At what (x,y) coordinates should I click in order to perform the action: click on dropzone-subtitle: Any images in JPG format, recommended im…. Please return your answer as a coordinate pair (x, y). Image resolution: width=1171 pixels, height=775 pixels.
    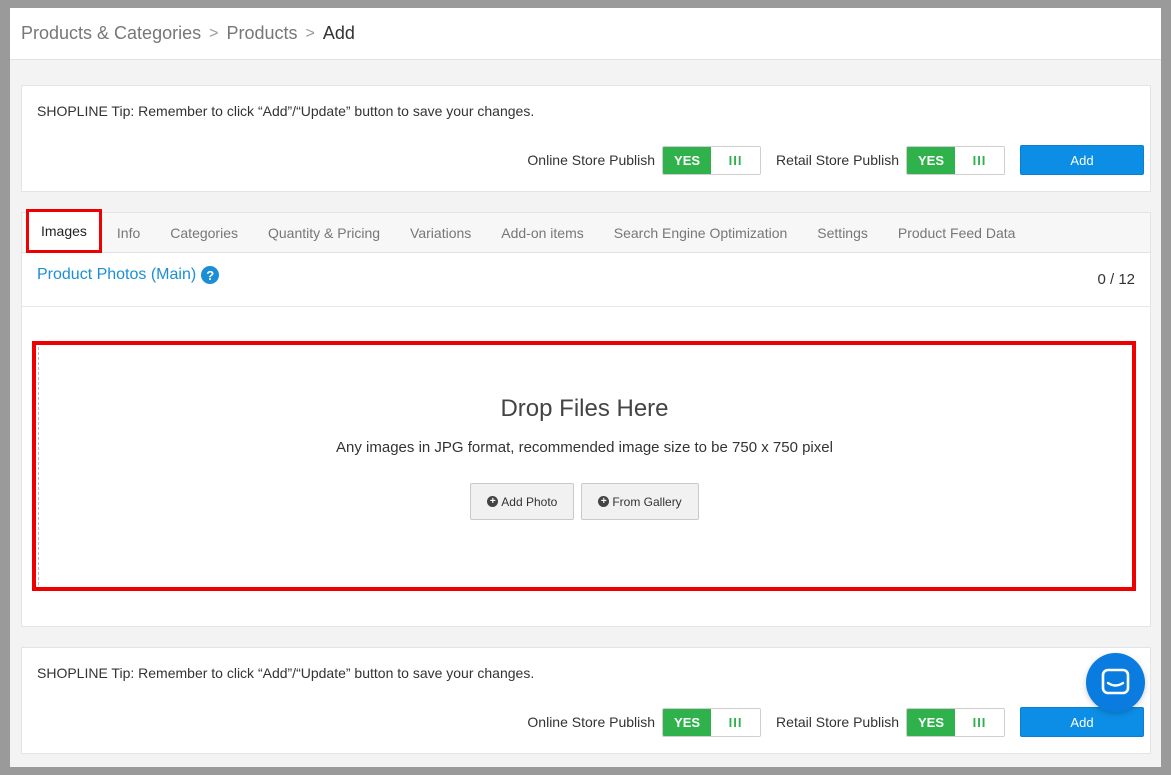
    Looking at the image, I should click on (584, 447).